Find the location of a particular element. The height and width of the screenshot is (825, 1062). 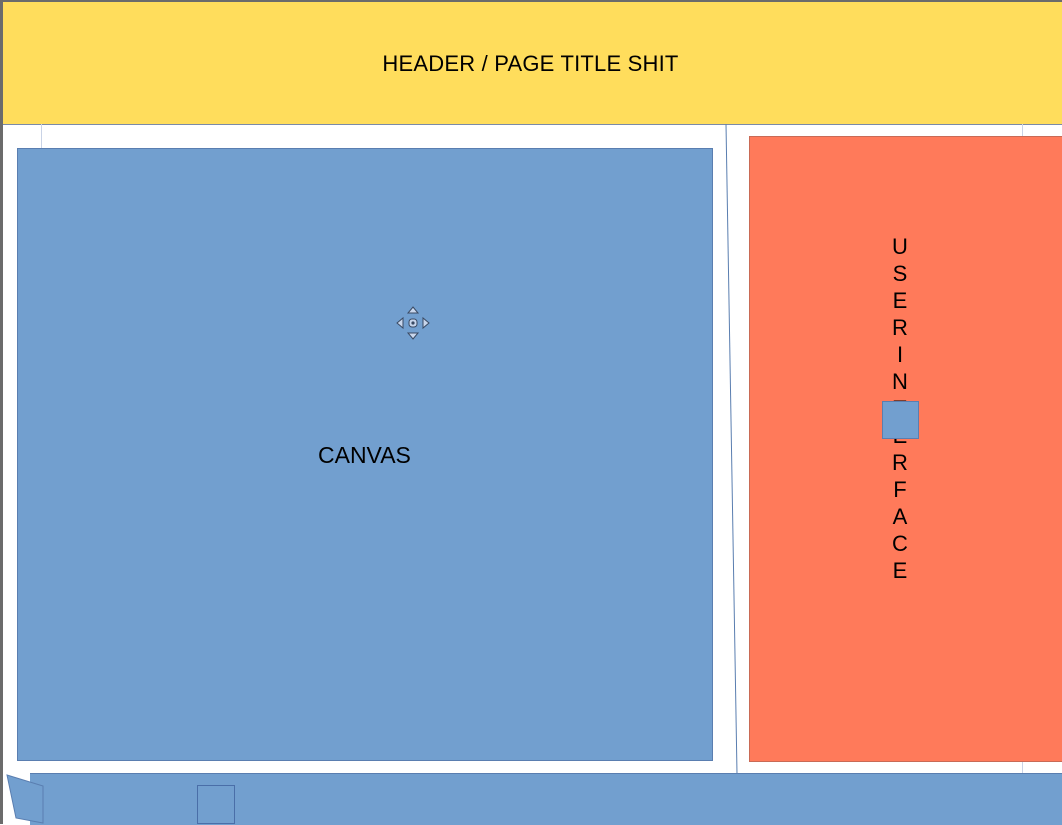

page-title: HEADER / PAGE TITLE SHIT is located at coordinates (530, 63).